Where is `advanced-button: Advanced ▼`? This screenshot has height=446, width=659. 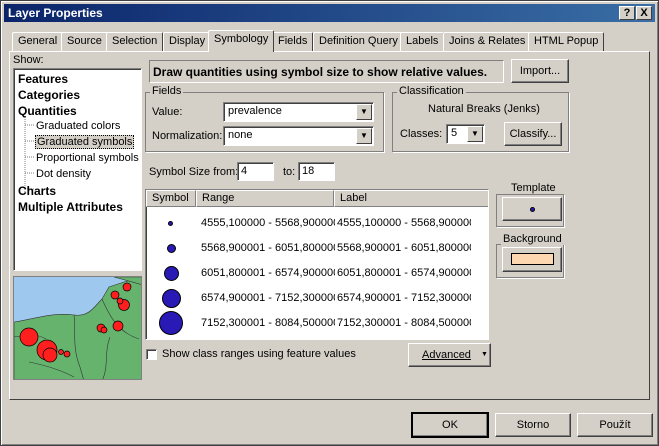 advanced-button: Advanced ▼ is located at coordinates (449, 355).